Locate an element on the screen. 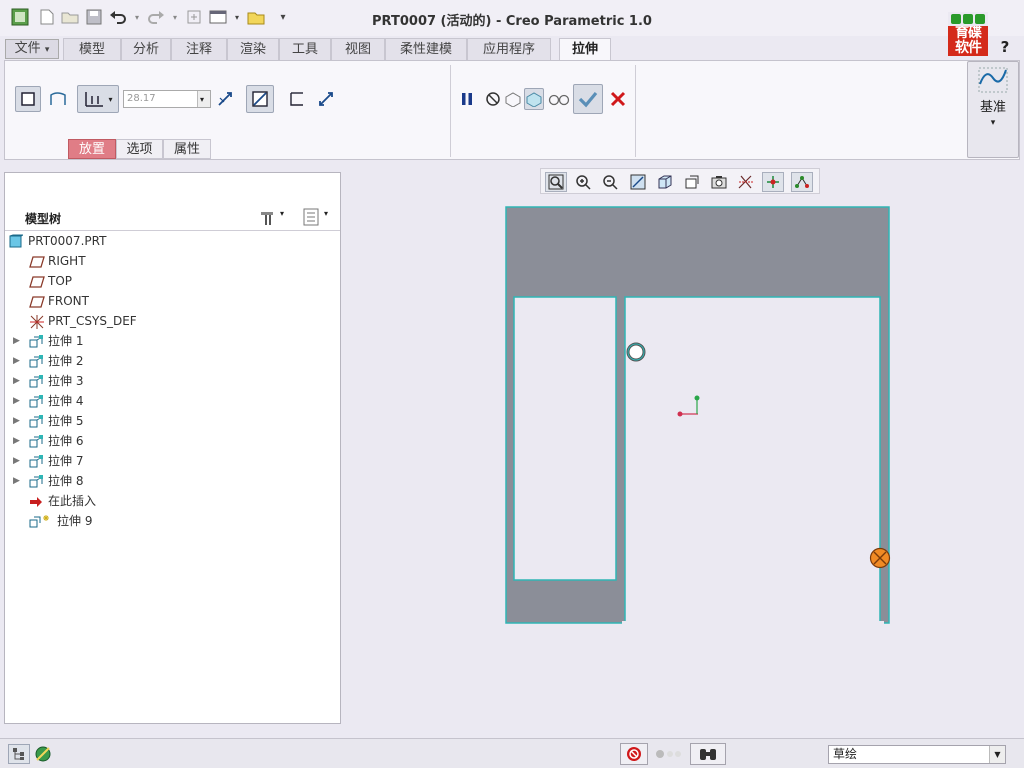 Image resolution: width=1024 pixels, height=768 pixels. model-tree-header: 模型树 ▾ ▾ is located at coordinates (172, 217).